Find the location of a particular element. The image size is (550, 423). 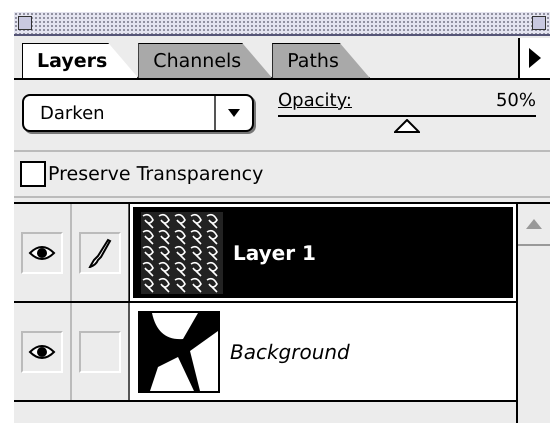

close-icon is located at coordinates (25, 23).